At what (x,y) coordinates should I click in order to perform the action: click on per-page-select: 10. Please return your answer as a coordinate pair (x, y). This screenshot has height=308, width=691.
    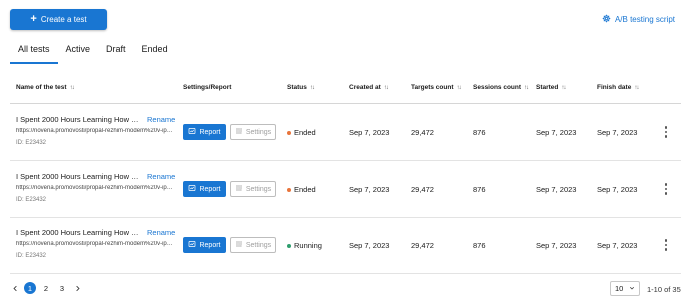
    Looking at the image, I should click on (625, 288).